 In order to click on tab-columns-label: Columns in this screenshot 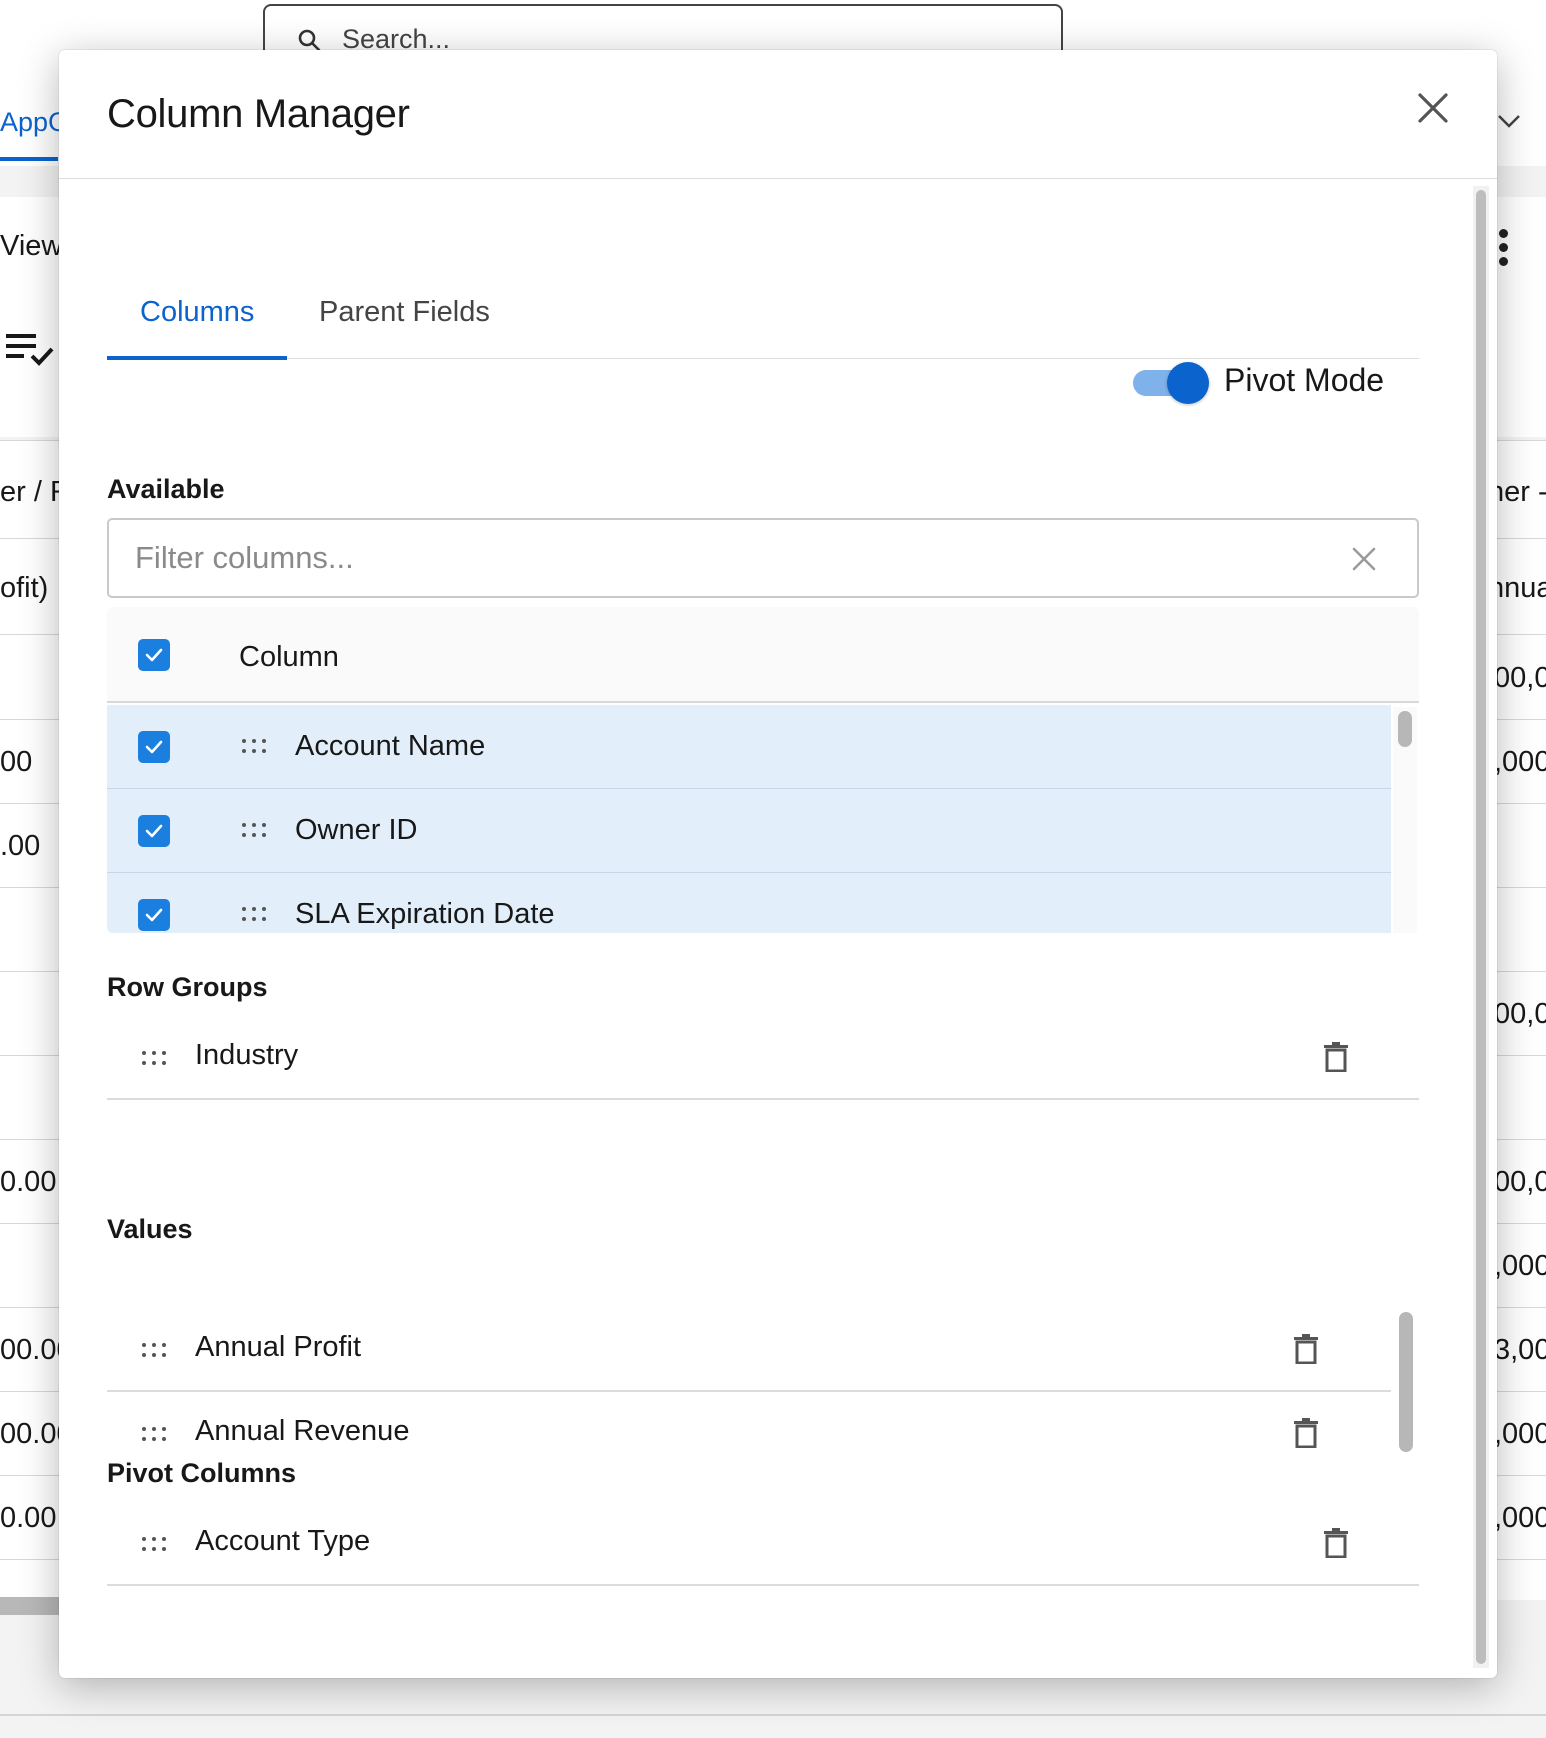, I will do `click(197, 312)`.